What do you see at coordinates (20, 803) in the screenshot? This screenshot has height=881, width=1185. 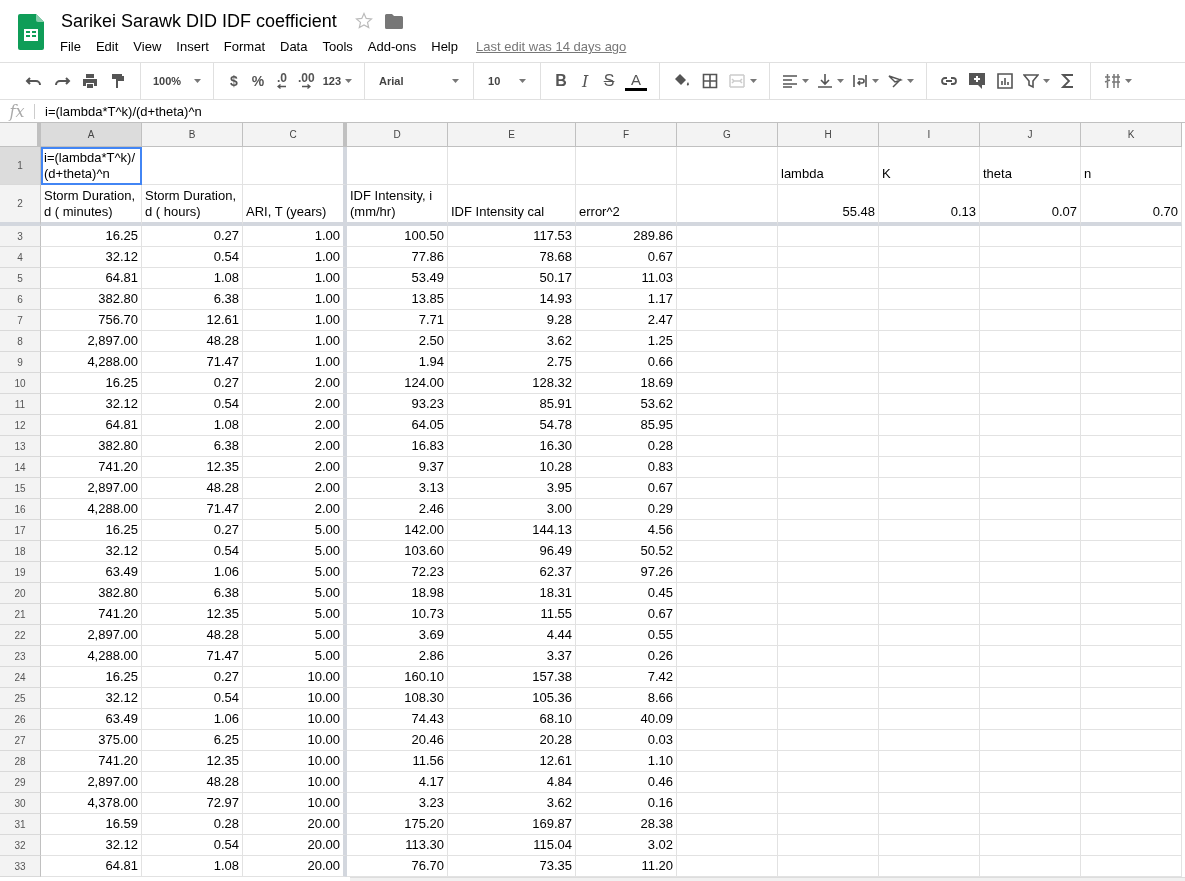 I see `row-header: 30` at bounding box center [20, 803].